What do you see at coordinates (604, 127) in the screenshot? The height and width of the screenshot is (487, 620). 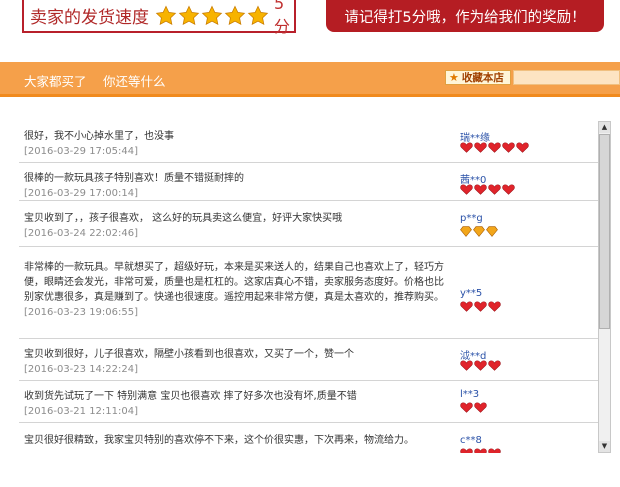 I see `scroll-up-arrow-icon: ▲` at bounding box center [604, 127].